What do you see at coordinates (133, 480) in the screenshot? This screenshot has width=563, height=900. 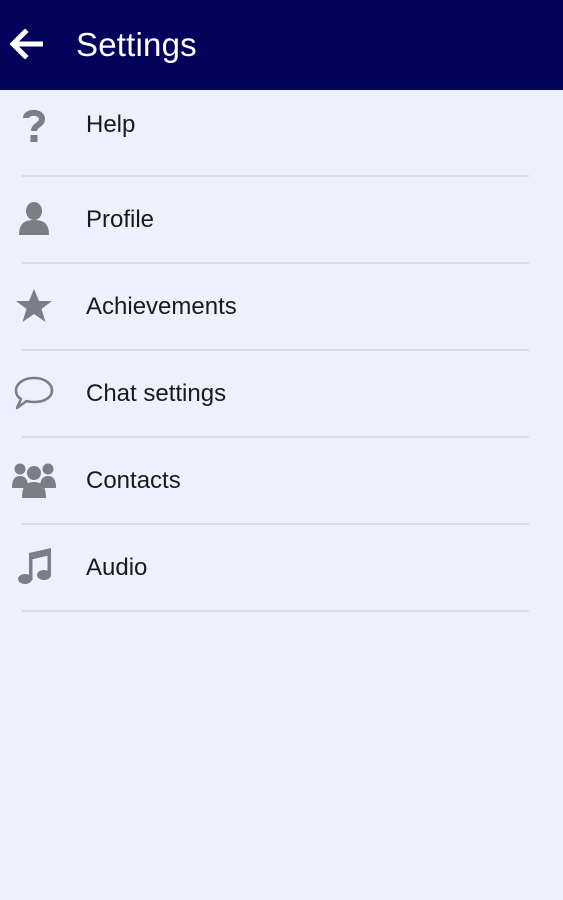 I see `settings-item-label: Contacts` at bounding box center [133, 480].